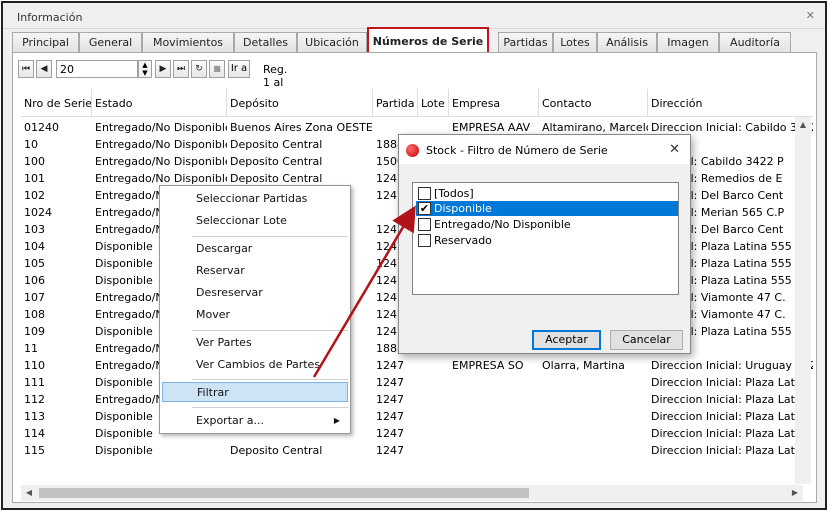  I want to click on scroll-left-icon: ◀, so click(29, 493).